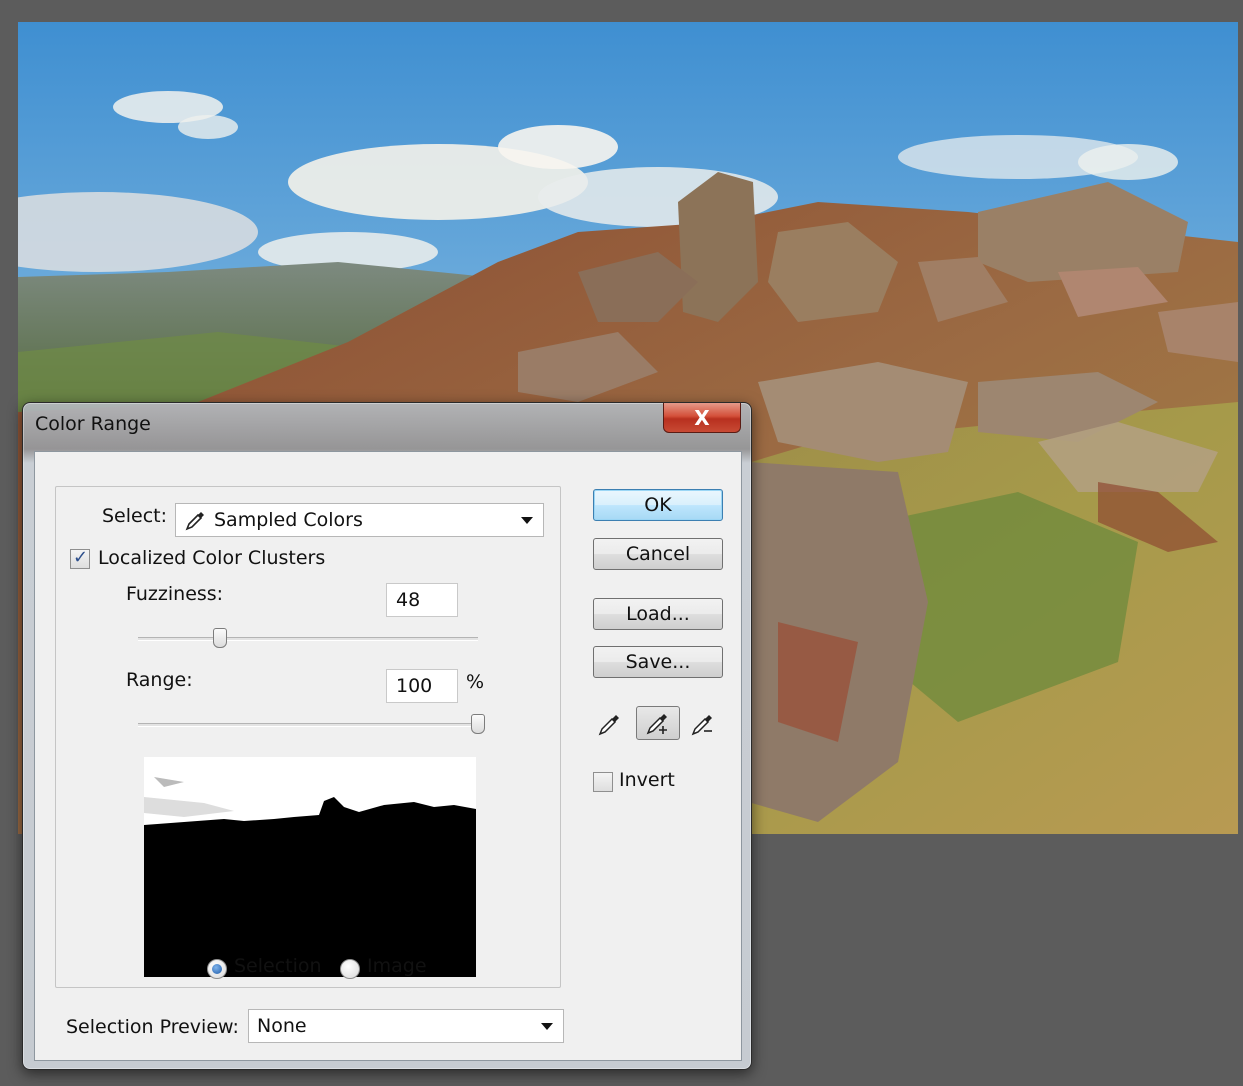 This screenshot has width=1243, height=1086. Describe the element at coordinates (406, 1026) in the screenshot. I see `selection-preview-dropdown: None` at that location.